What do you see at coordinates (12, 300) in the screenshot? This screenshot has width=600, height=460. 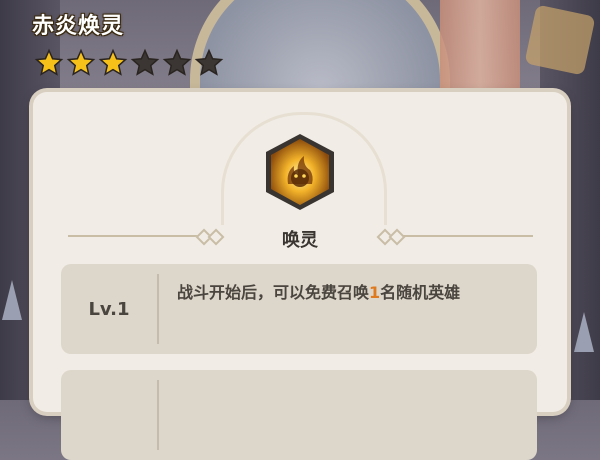 I see `spear-decoration-left` at bounding box center [12, 300].